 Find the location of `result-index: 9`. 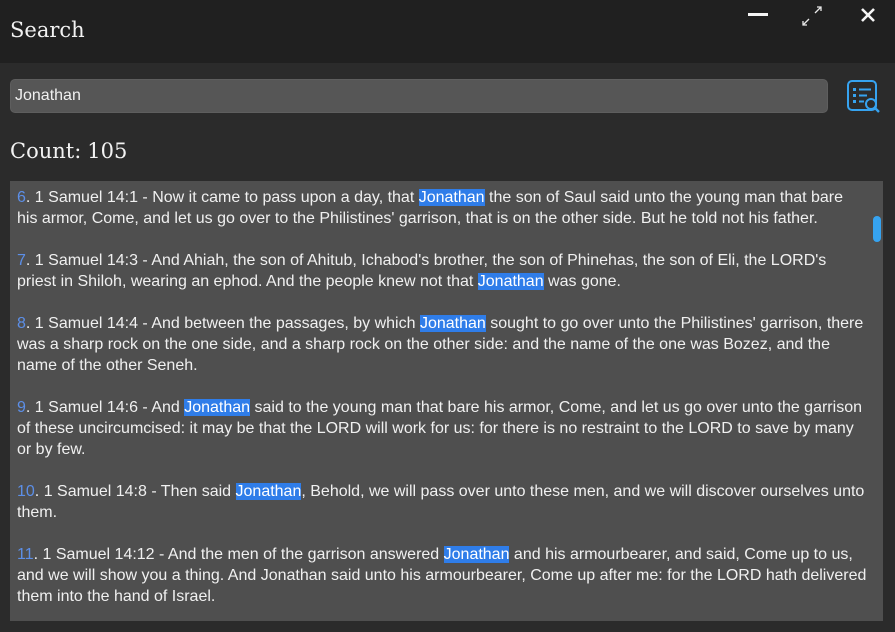

result-index: 9 is located at coordinates (21, 407).